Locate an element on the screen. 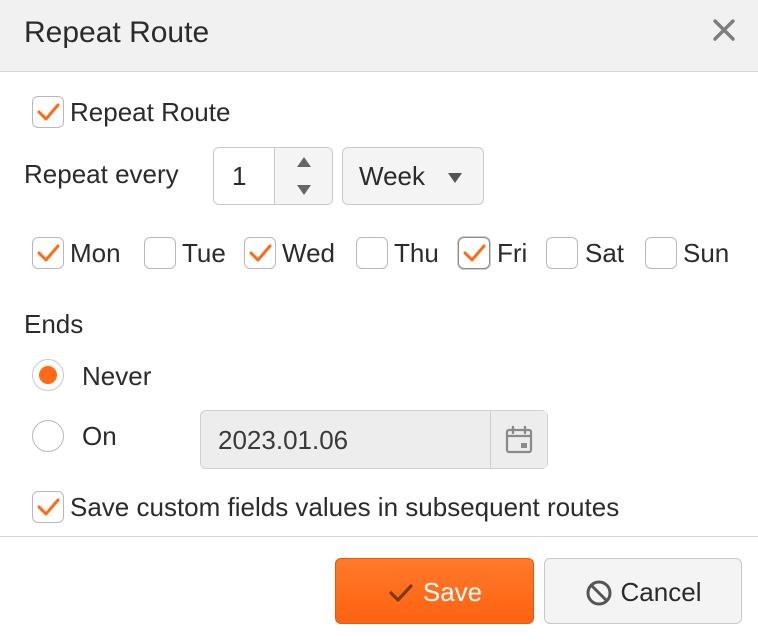 The width and height of the screenshot is (758, 642). day-checkbox-fri is located at coordinates (474, 253).